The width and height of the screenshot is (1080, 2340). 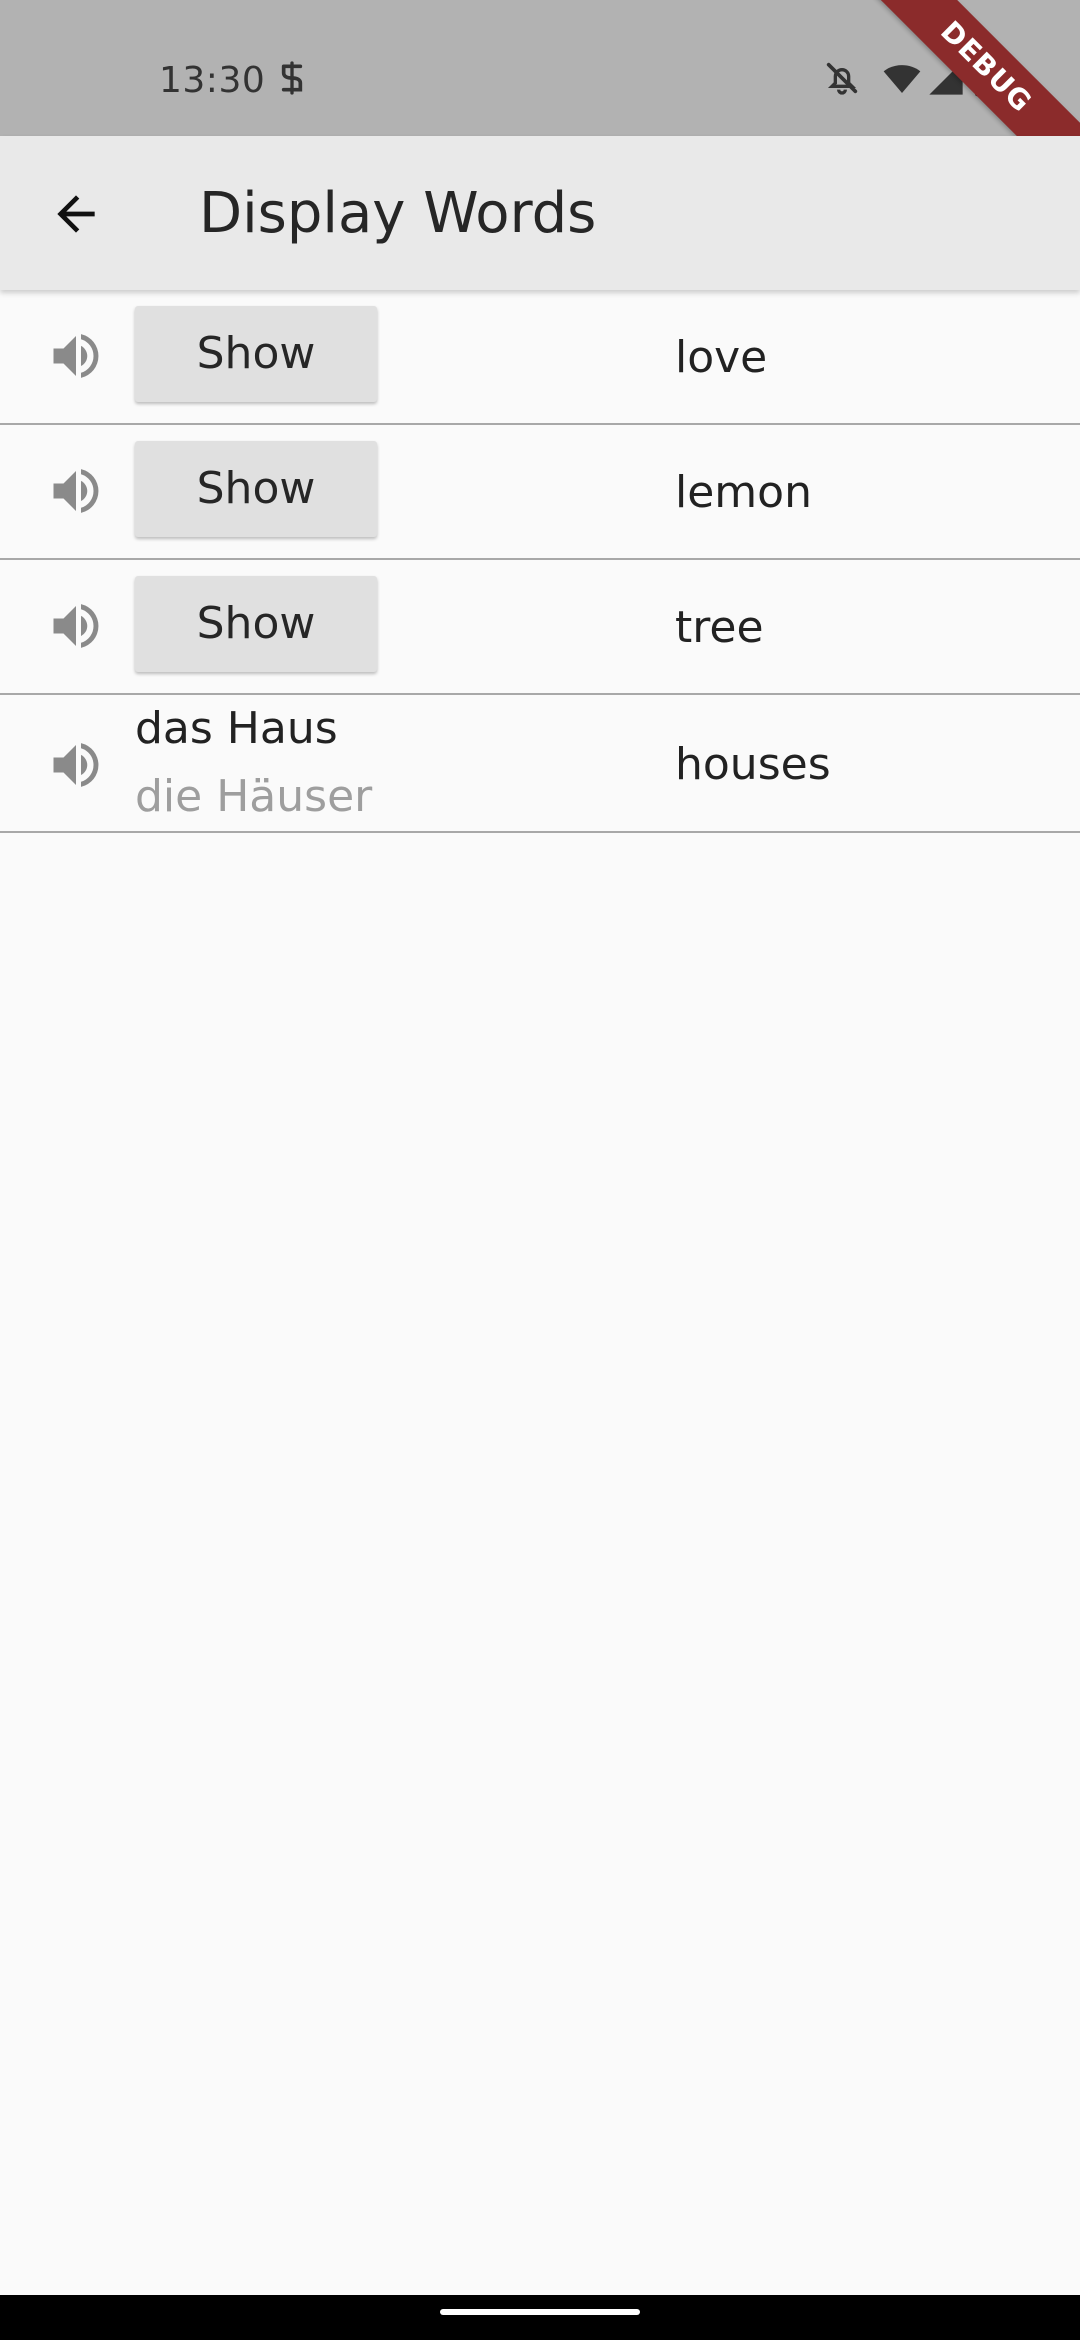 What do you see at coordinates (212, 80) in the screenshot?
I see `status-time: 13:30` at bounding box center [212, 80].